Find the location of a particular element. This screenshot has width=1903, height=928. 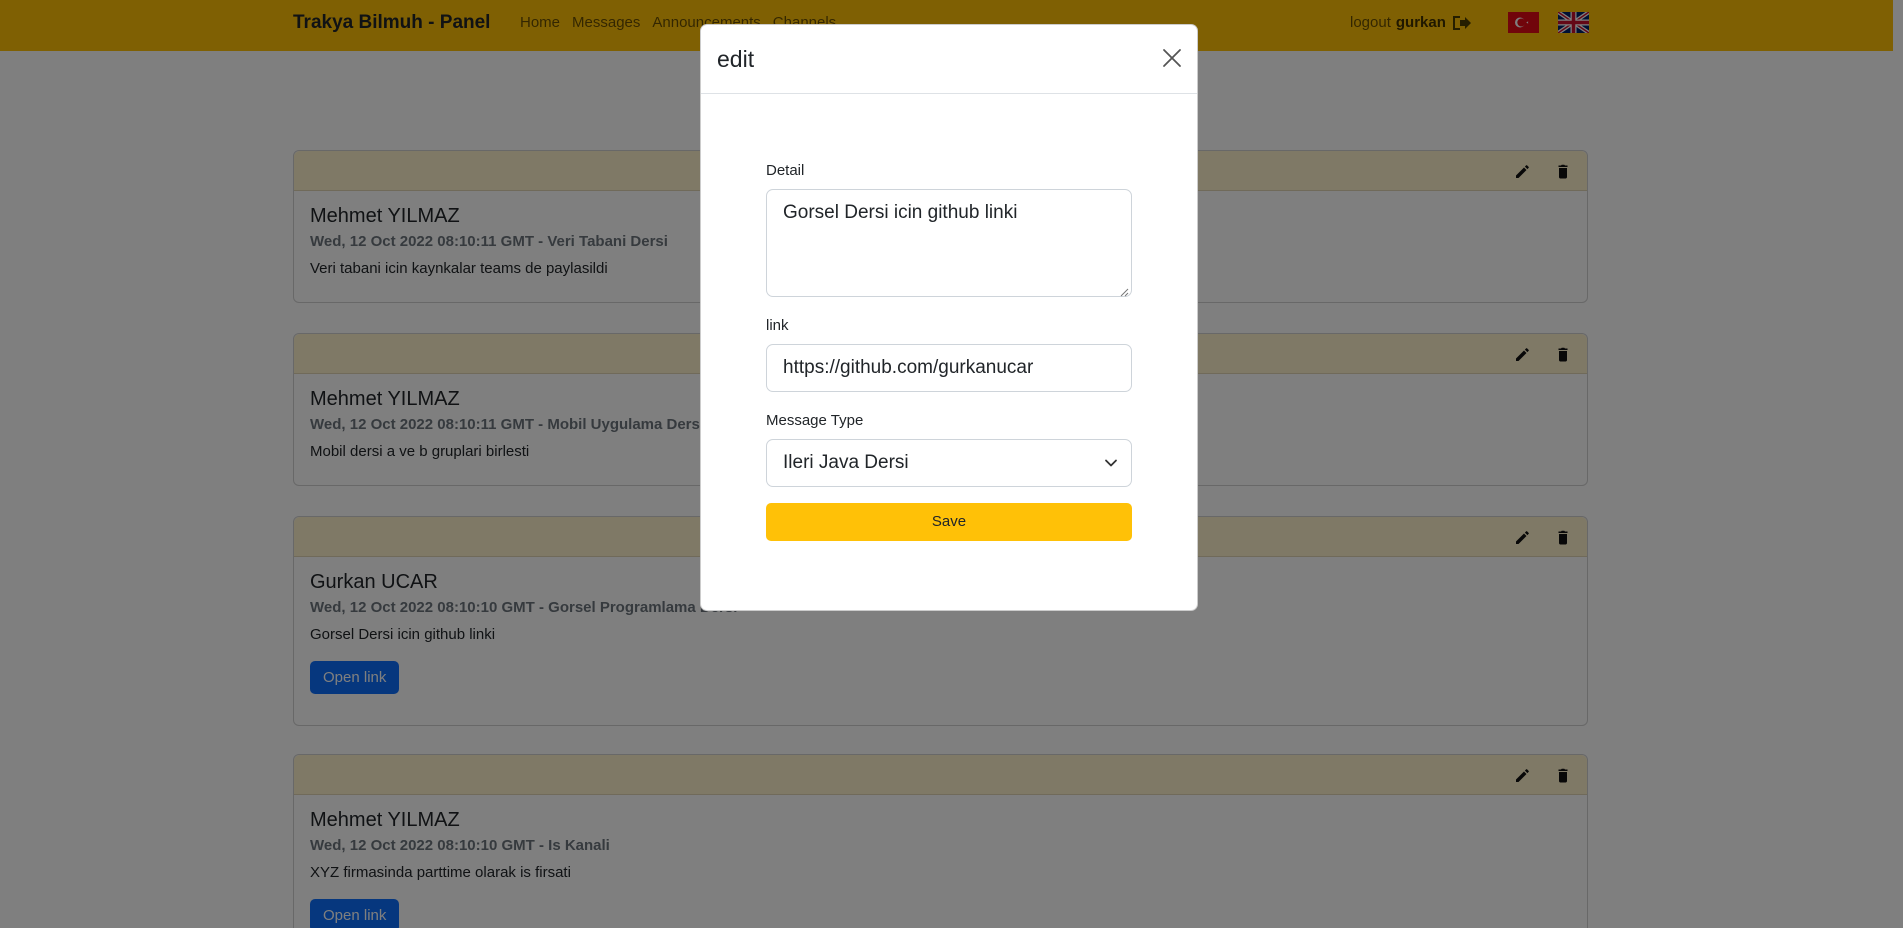

message-type-value: Ileri Java Dersi is located at coordinates (949, 463).